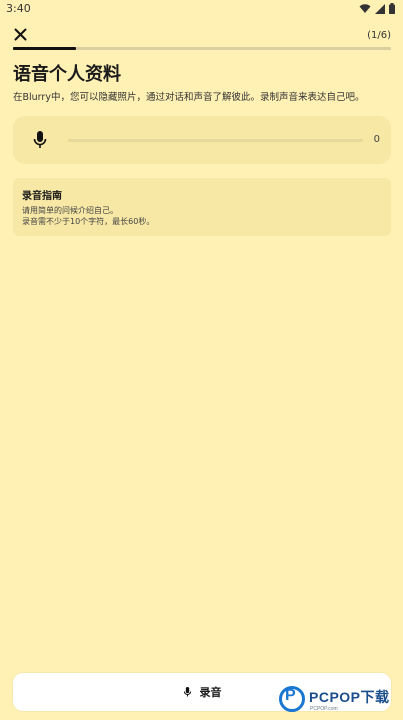 The height and width of the screenshot is (720, 403). I want to click on page-title: 语音个人资料, so click(67, 74).